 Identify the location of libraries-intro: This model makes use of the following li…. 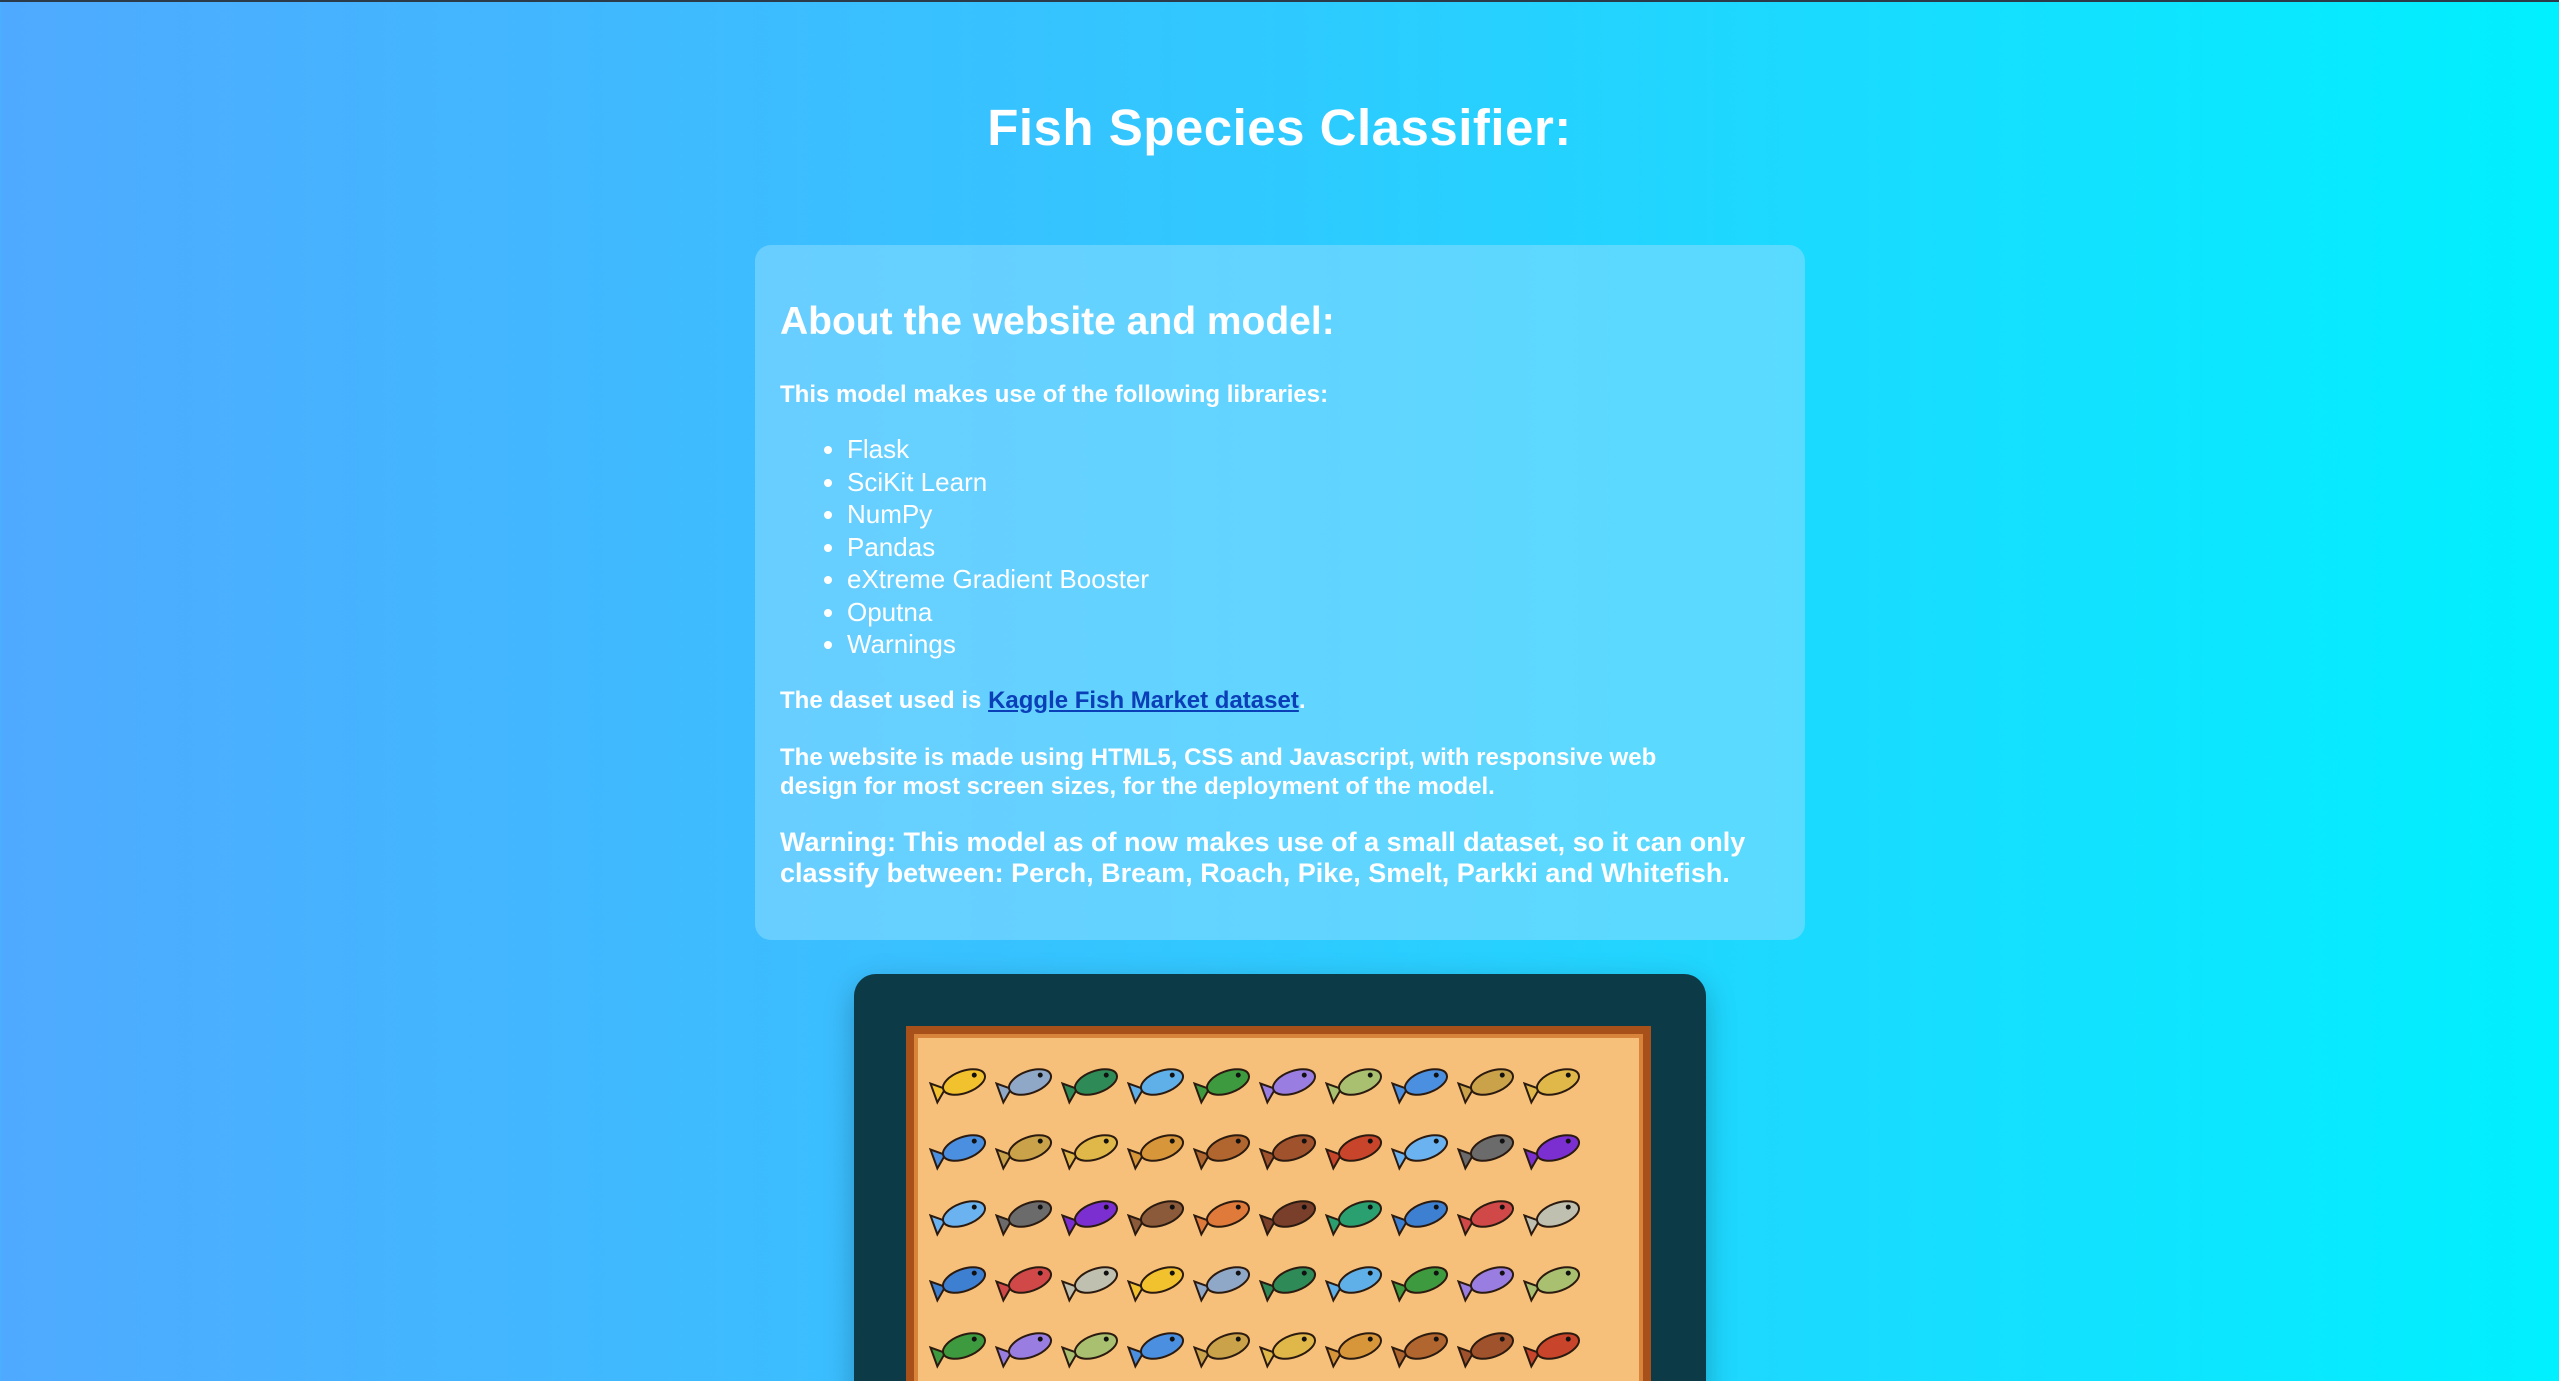
(1054, 394).